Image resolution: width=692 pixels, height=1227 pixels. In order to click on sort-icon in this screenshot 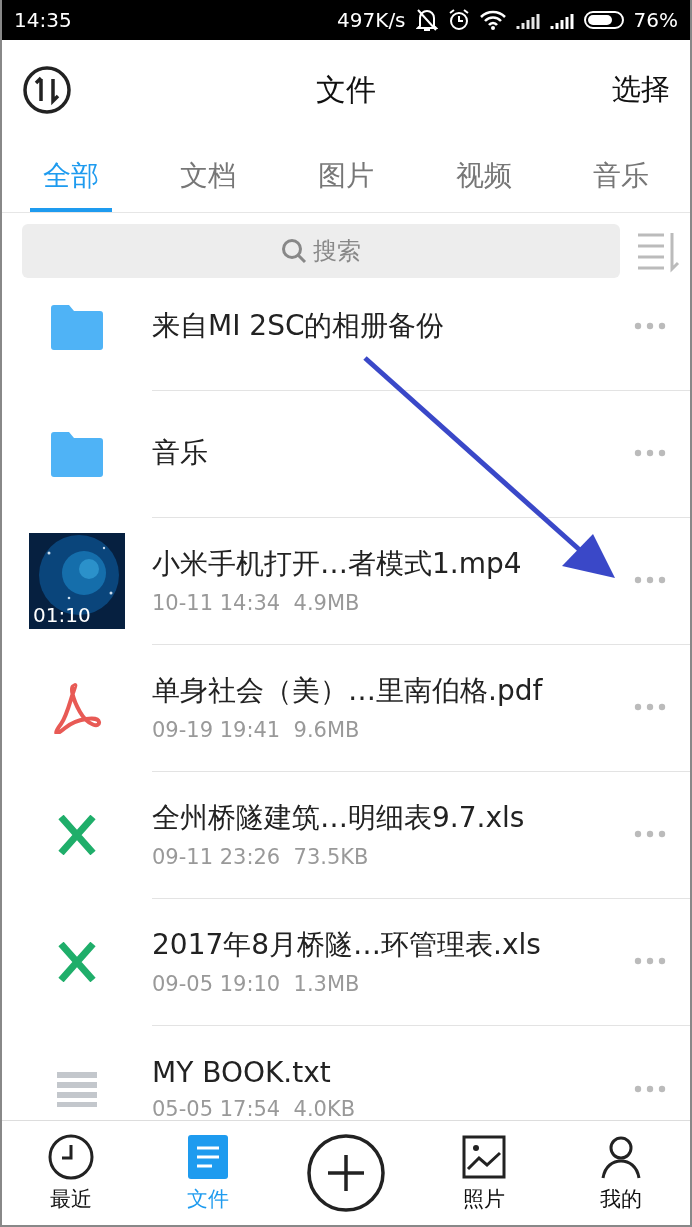, I will do `click(47, 90)`.